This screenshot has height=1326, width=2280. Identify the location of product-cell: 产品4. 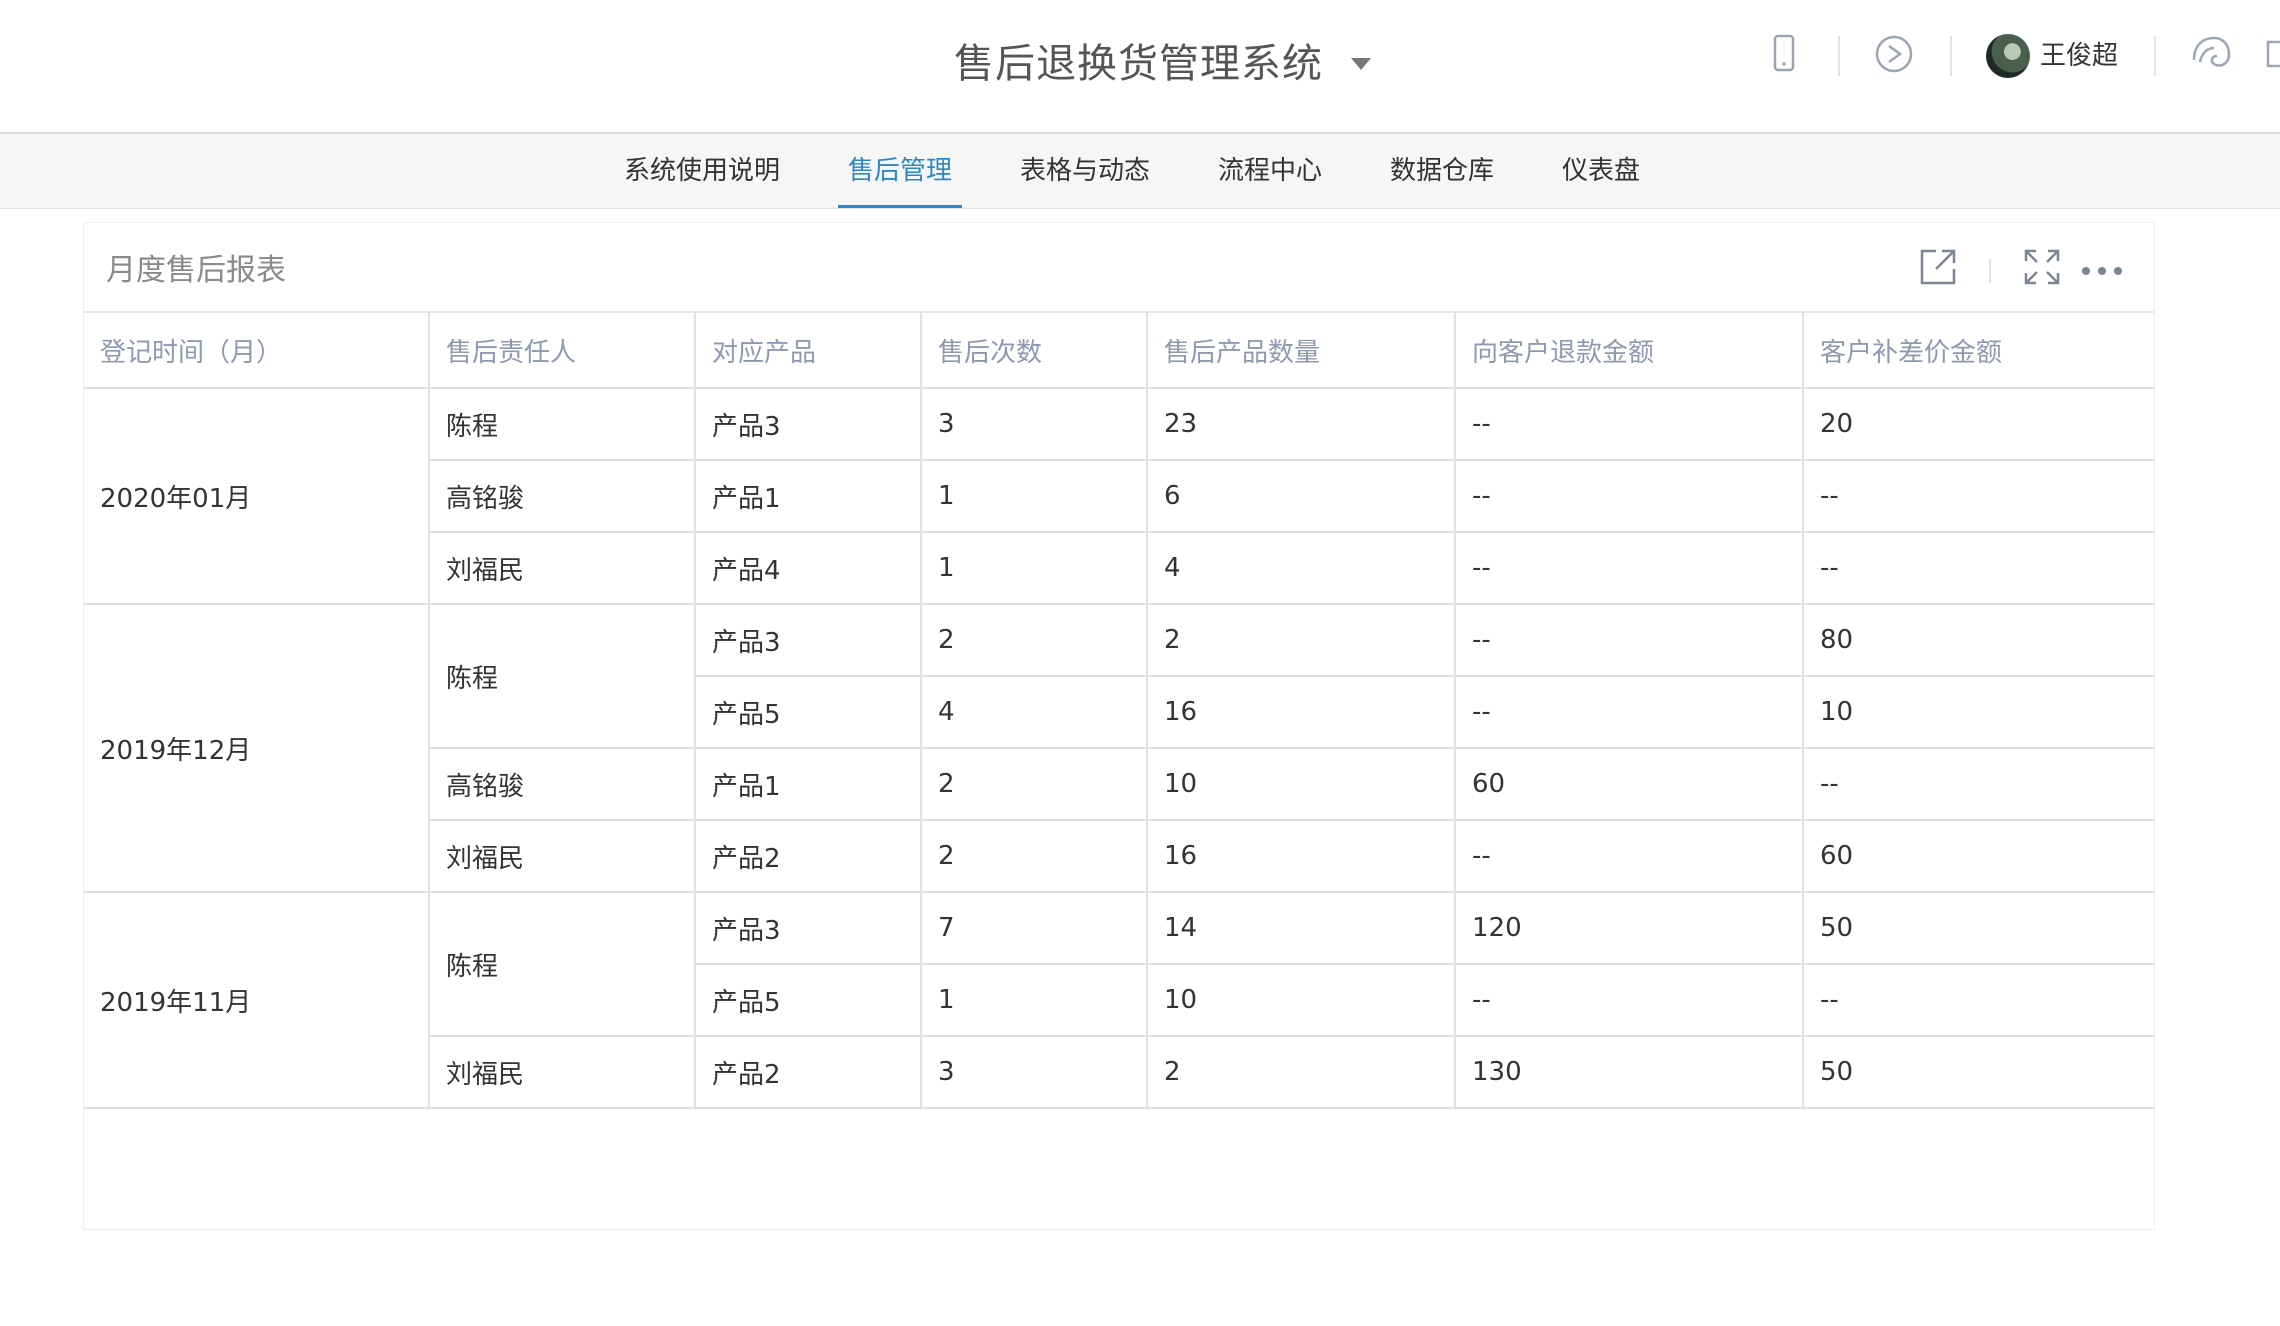
(808, 568).